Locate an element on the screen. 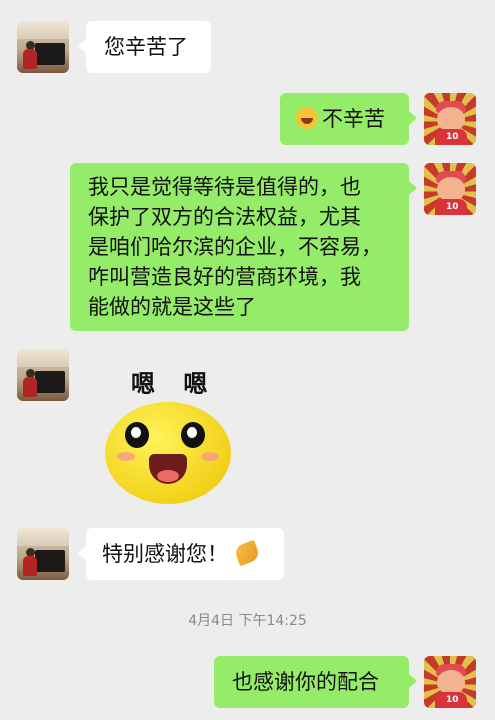 The height and width of the screenshot is (720, 495). left-eye is located at coordinates (137, 435).